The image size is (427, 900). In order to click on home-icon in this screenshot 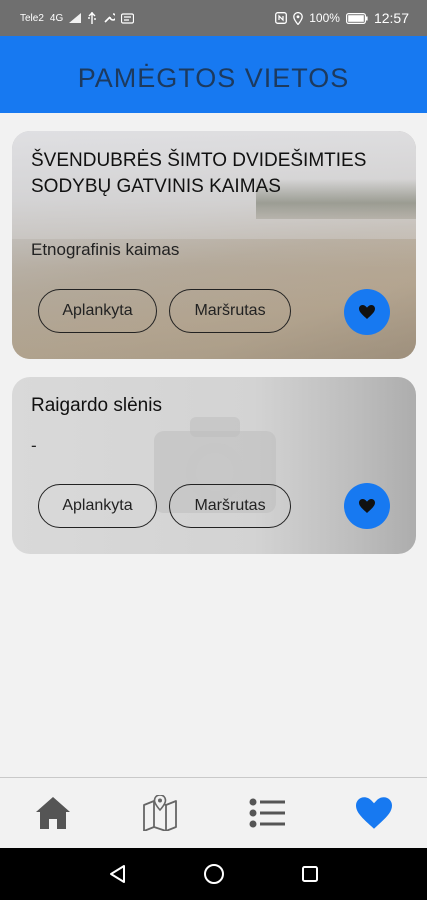, I will do `click(53, 813)`.